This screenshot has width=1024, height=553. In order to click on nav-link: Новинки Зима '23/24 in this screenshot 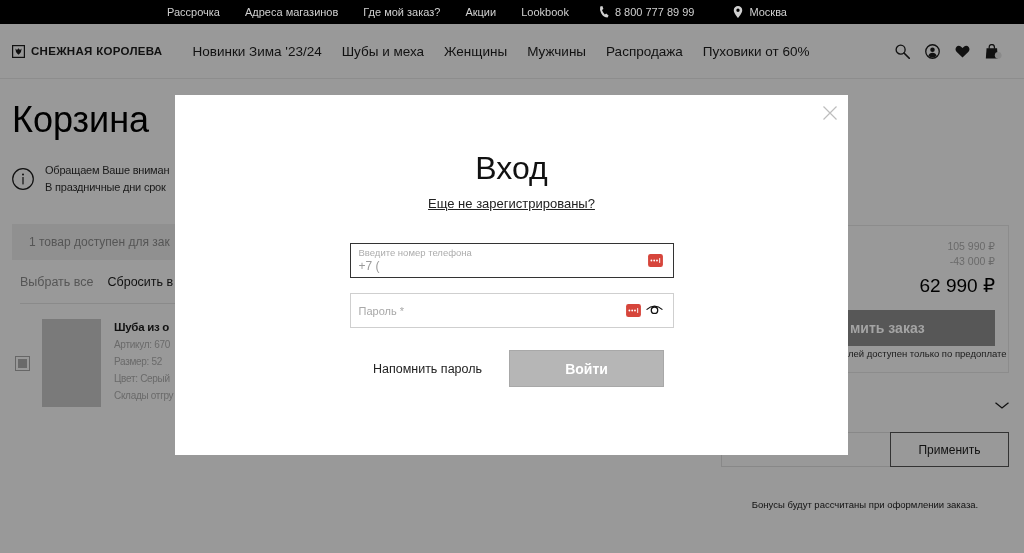, I will do `click(257, 51)`.